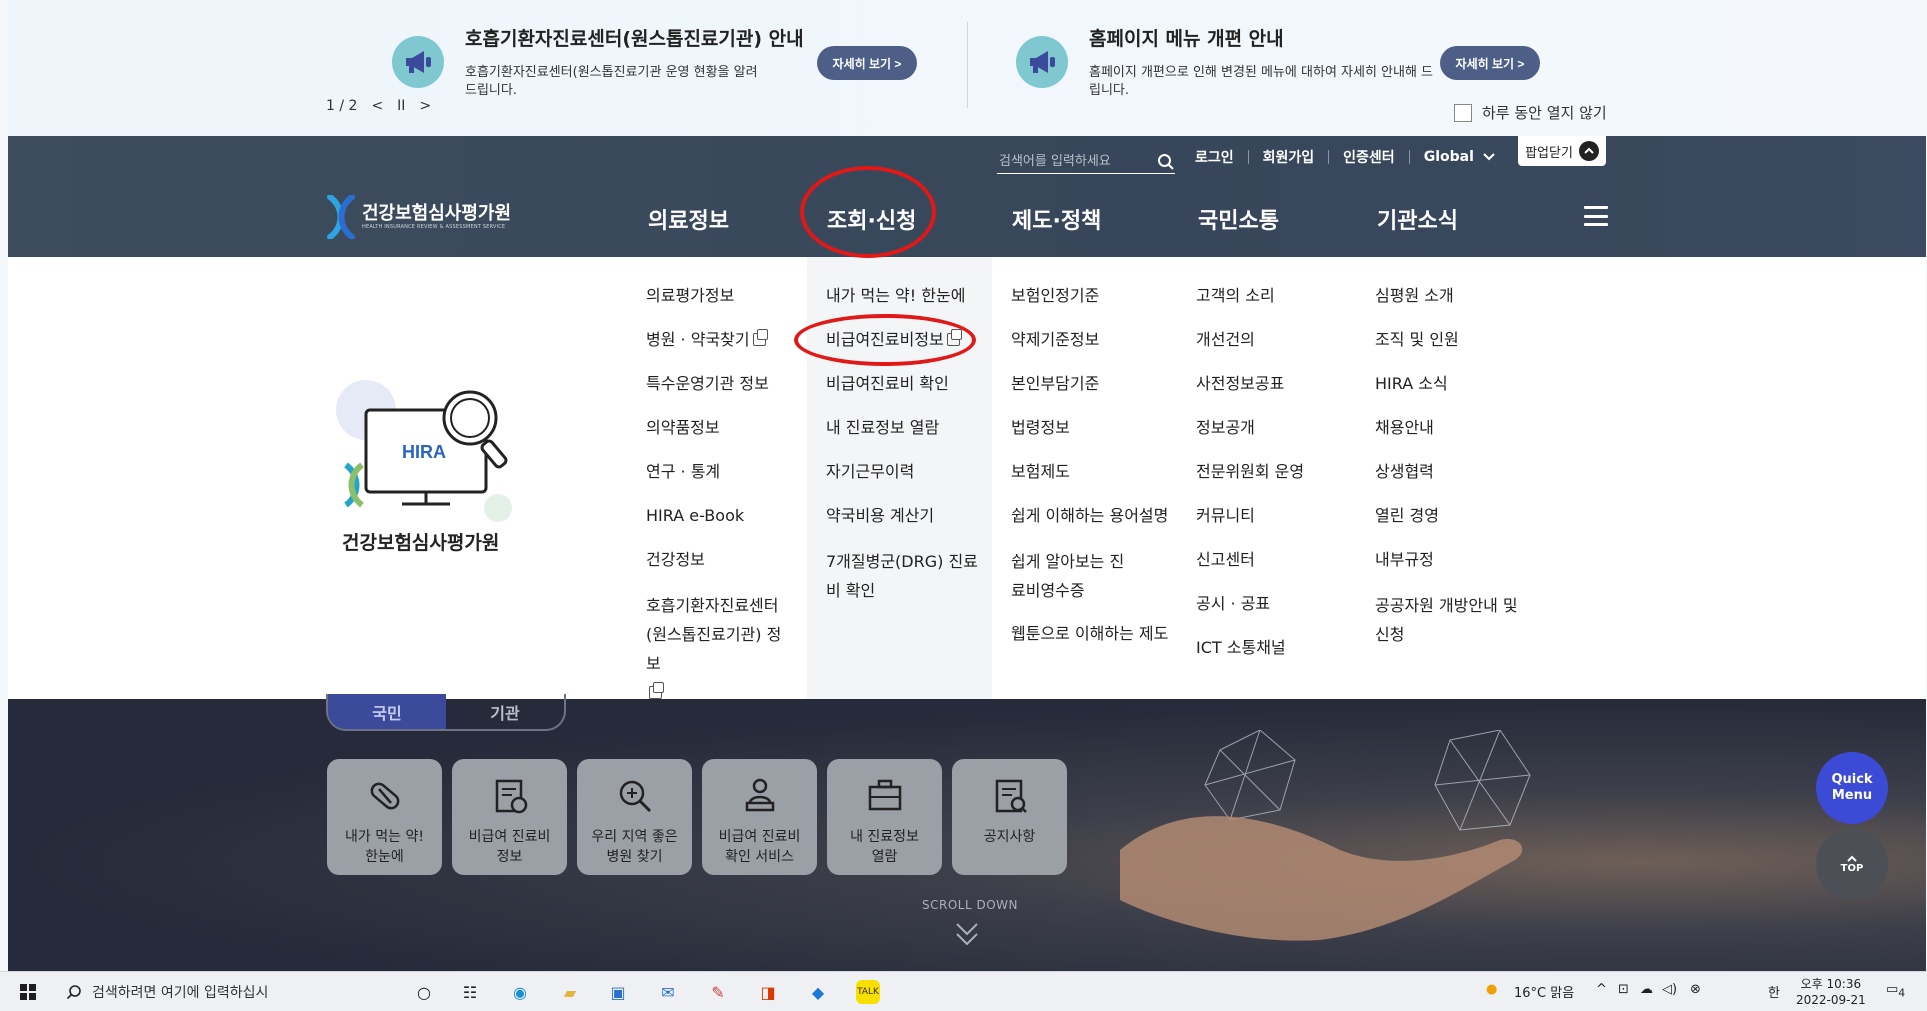 This screenshot has height=1011, width=1927. Describe the element at coordinates (721, 349) in the screenshot. I see `menu-item: 병원 · 약국찾기` at that location.